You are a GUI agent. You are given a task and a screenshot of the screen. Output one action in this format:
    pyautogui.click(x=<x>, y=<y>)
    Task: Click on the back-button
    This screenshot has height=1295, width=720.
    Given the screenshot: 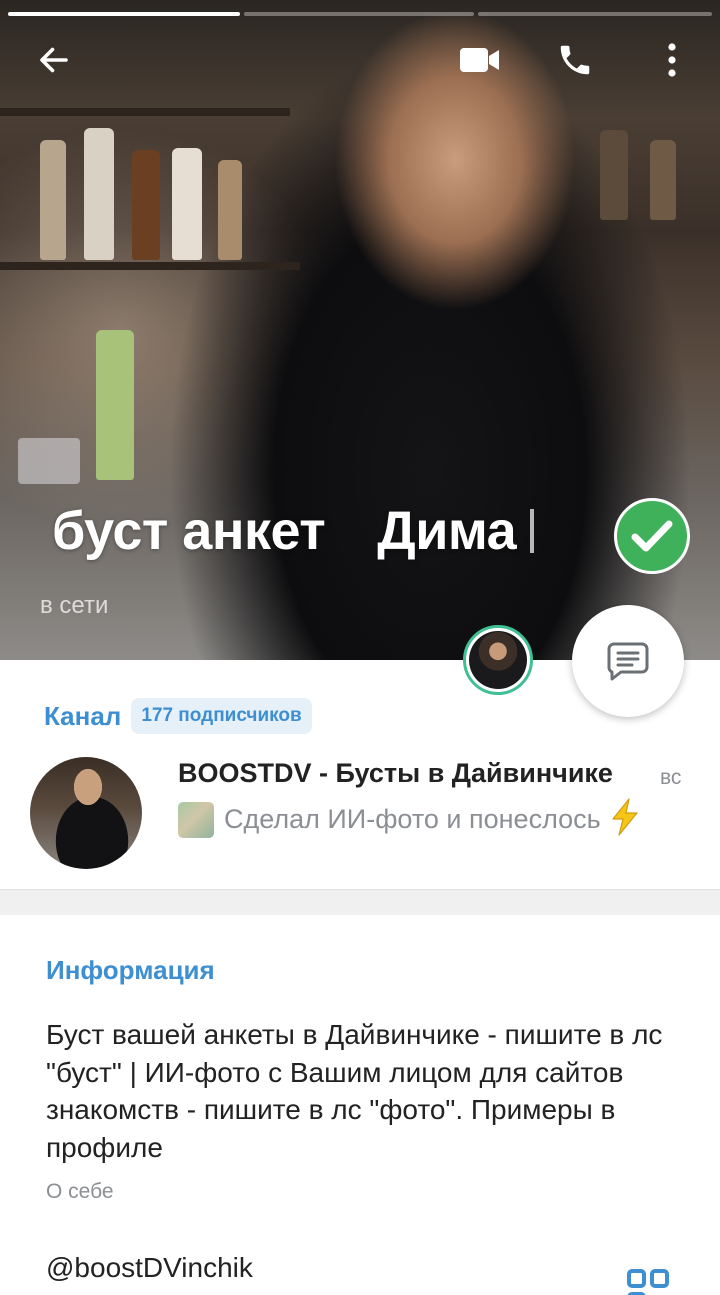 What is the action you would take?
    pyautogui.click(x=54, y=60)
    